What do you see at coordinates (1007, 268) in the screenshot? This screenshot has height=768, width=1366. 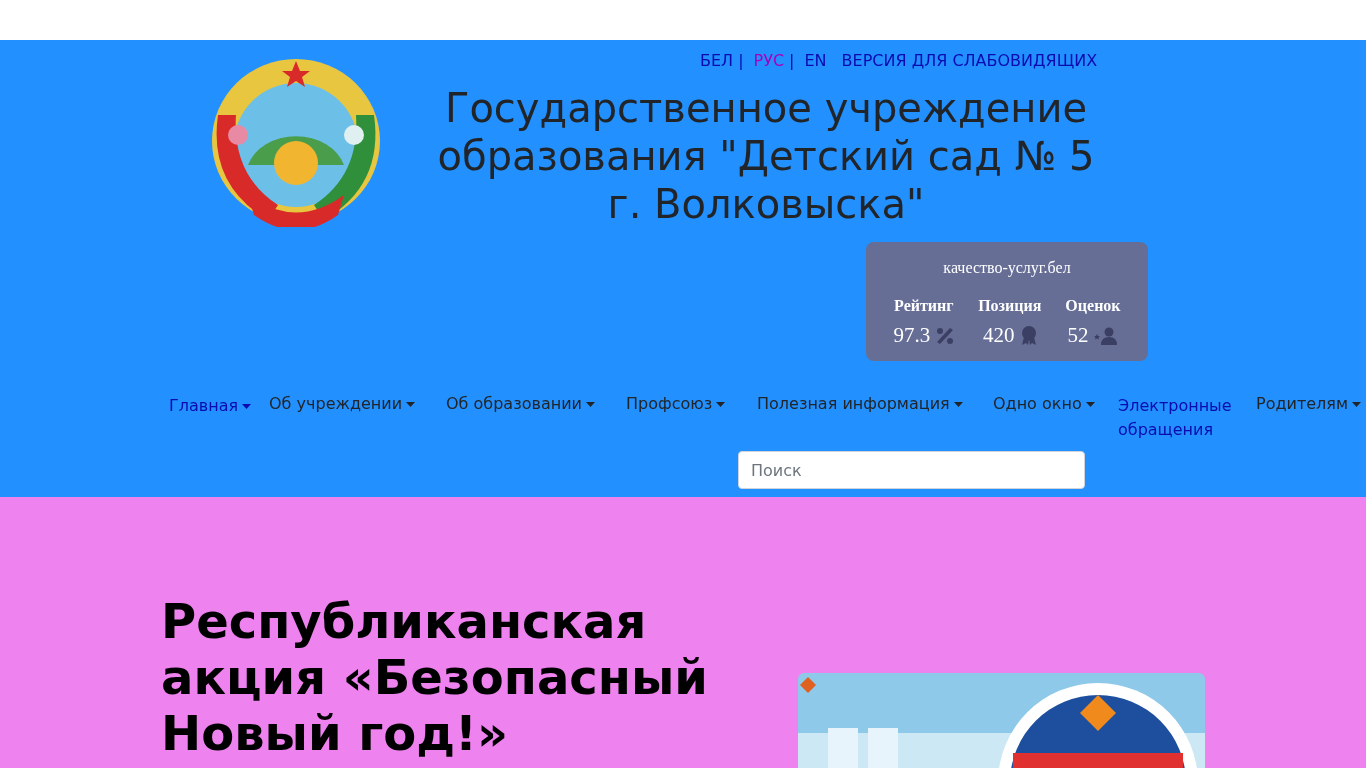 I see `site-name: качество-услуг.бел` at bounding box center [1007, 268].